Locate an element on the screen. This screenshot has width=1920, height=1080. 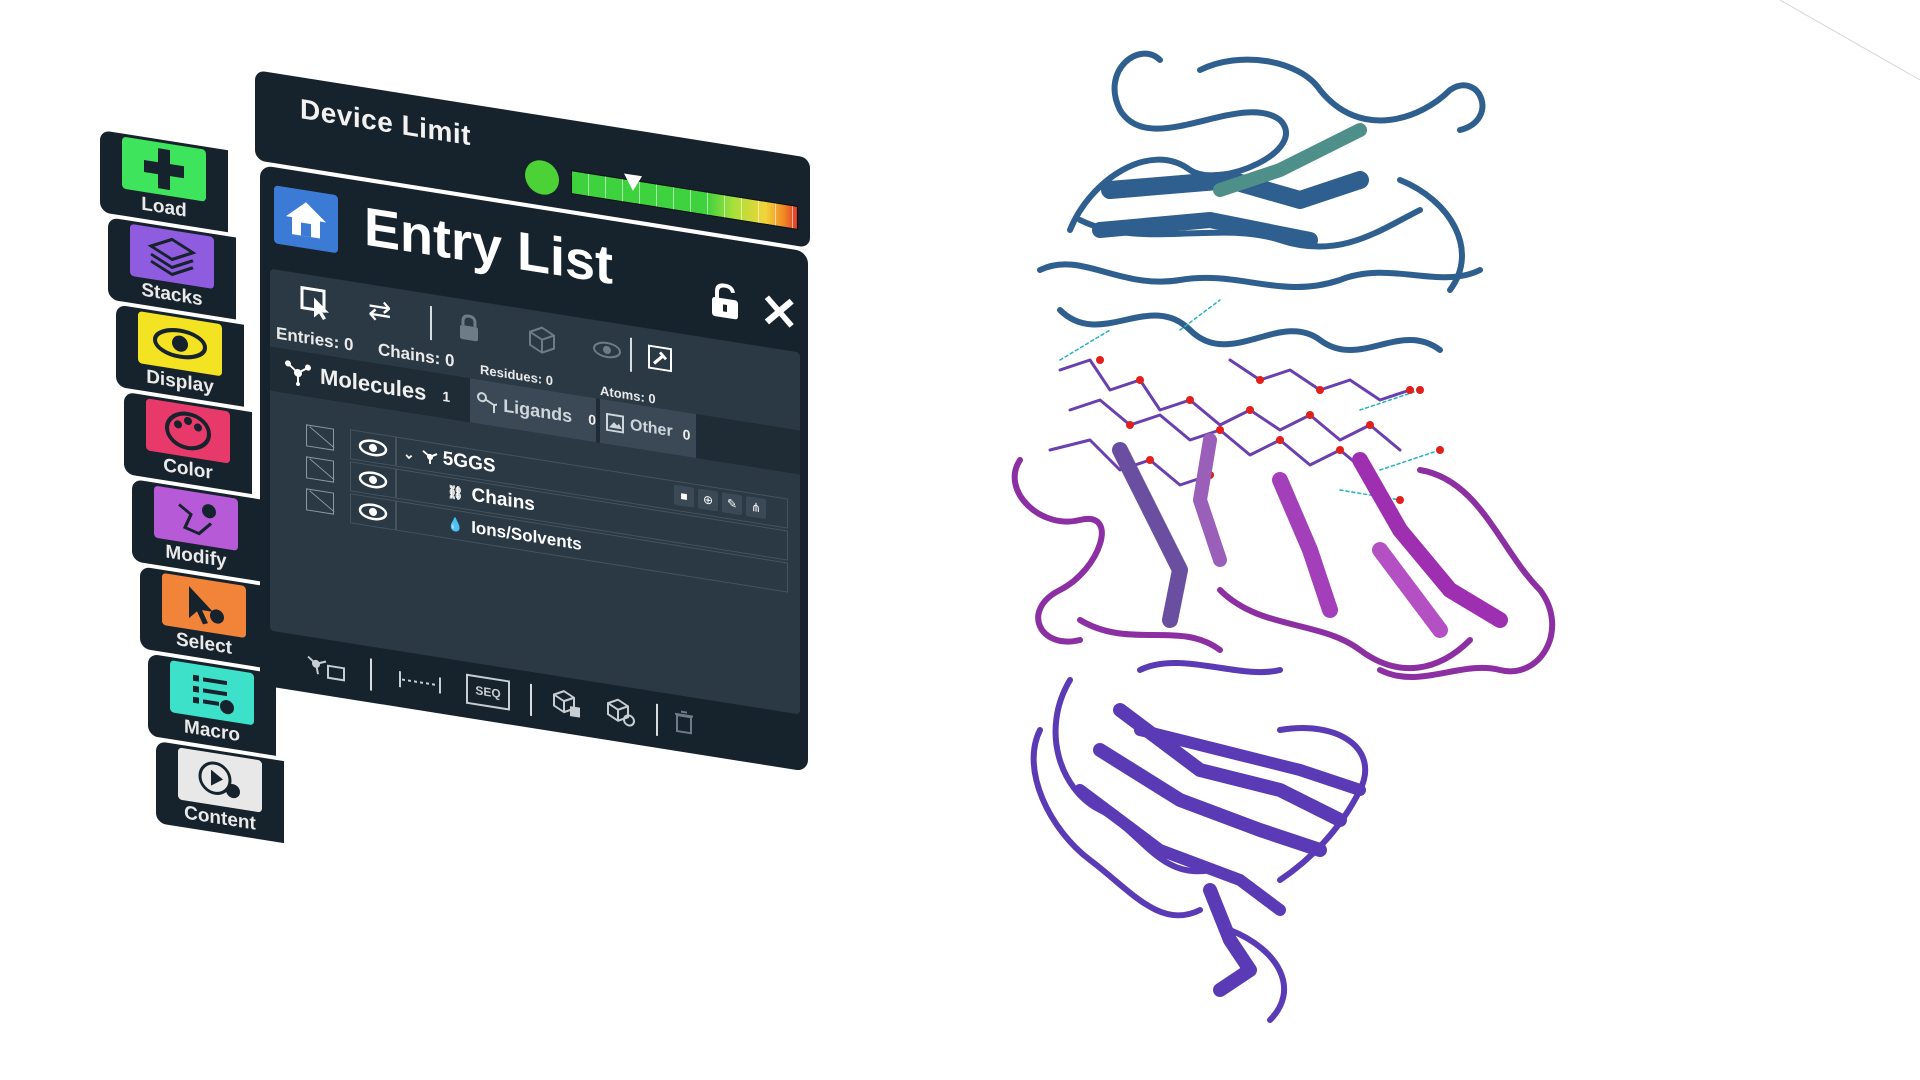
tab-other: Other 0 is located at coordinates (648, 428).